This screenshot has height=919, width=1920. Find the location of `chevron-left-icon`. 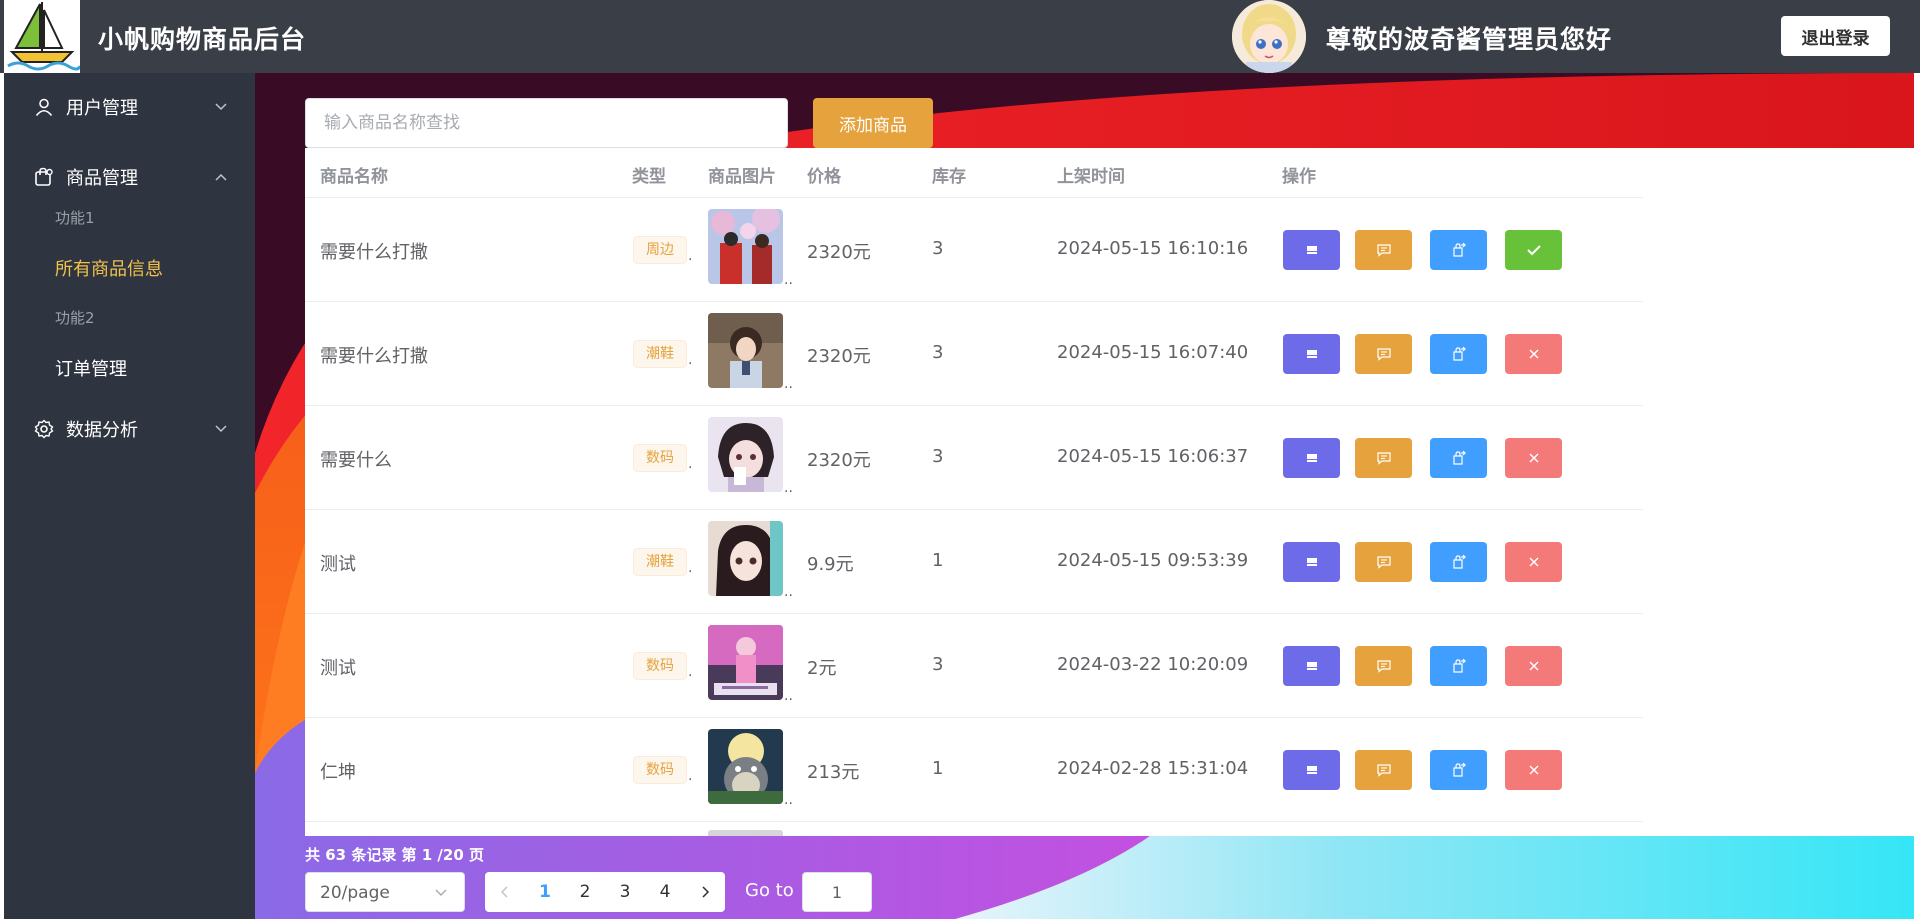

chevron-left-icon is located at coordinates (504, 892).